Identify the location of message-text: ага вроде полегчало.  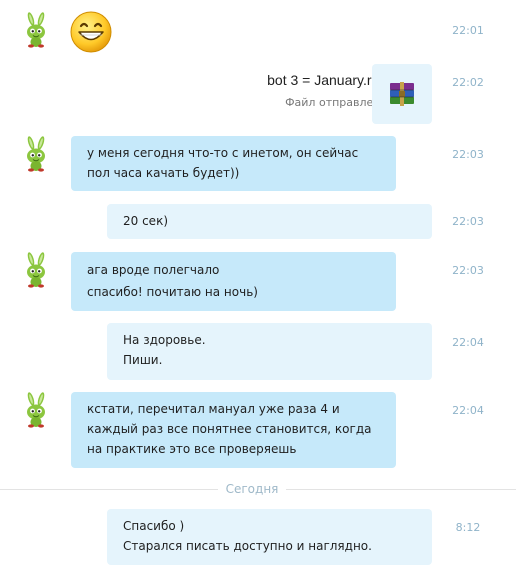
(153, 270).